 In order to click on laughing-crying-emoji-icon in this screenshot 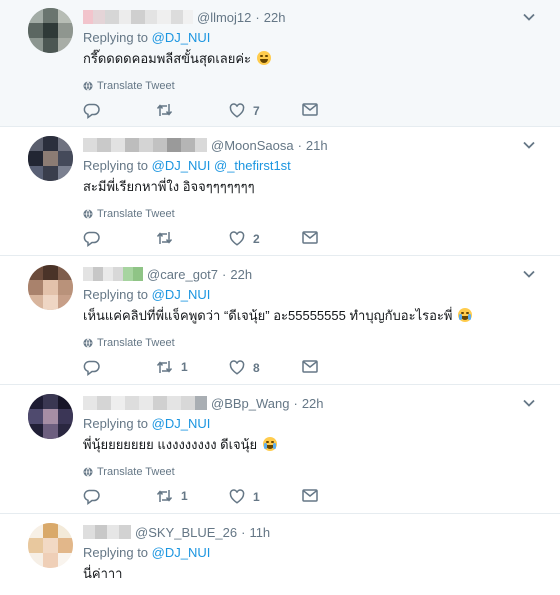, I will do `click(263, 58)`.